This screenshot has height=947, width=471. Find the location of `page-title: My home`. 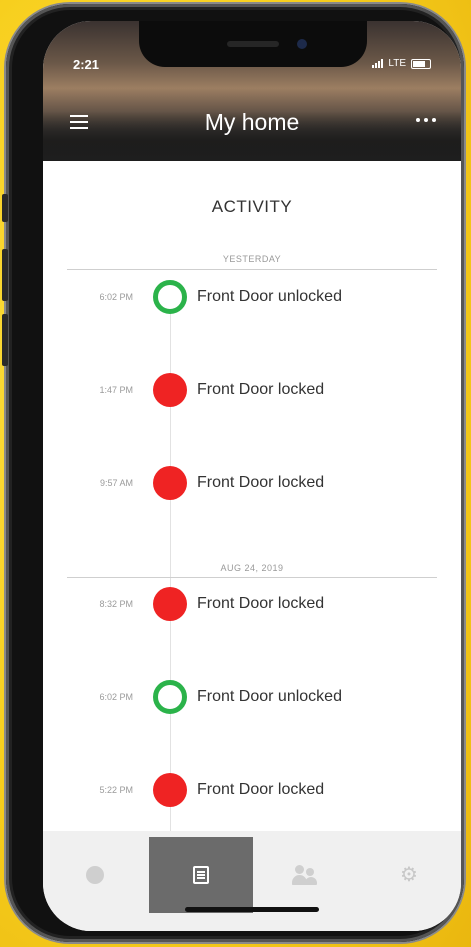

page-title: My home is located at coordinates (252, 122).